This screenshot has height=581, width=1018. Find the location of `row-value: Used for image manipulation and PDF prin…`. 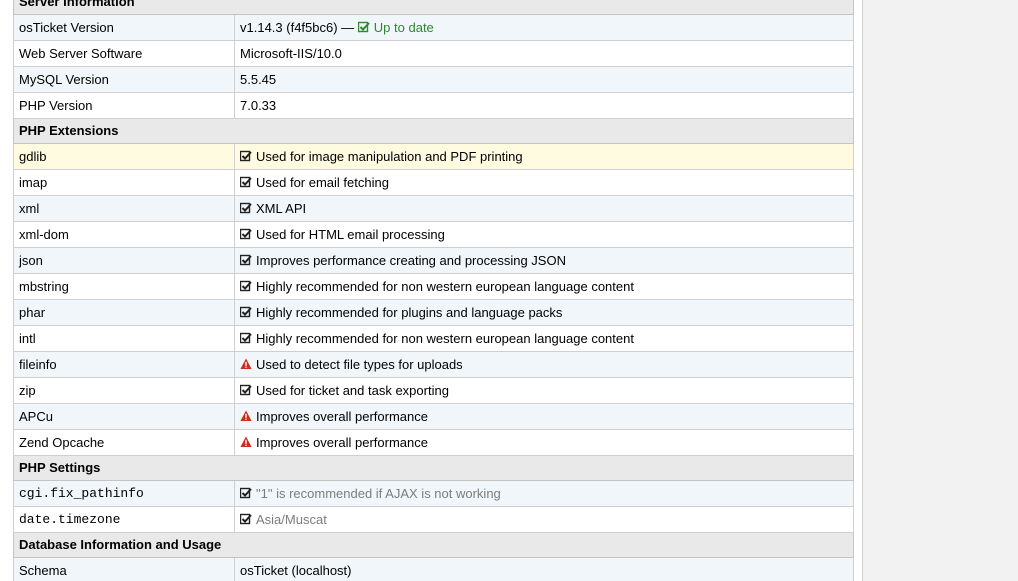

row-value: Used for image manipulation and PDF prin… is located at coordinates (544, 156).